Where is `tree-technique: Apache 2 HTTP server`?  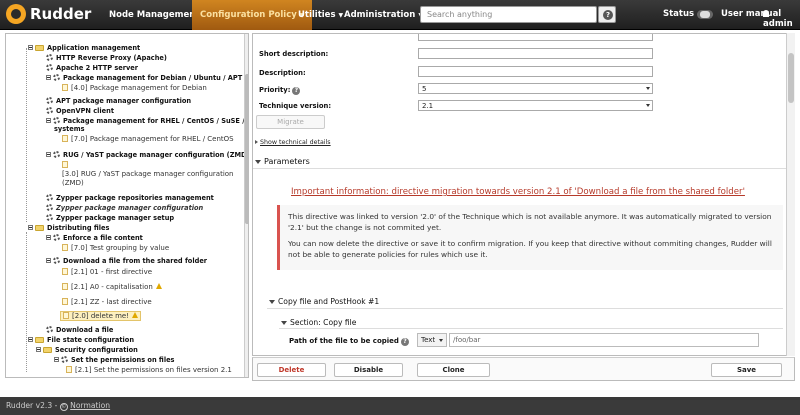 tree-technique: Apache 2 HTTP server is located at coordinates (92, 68).